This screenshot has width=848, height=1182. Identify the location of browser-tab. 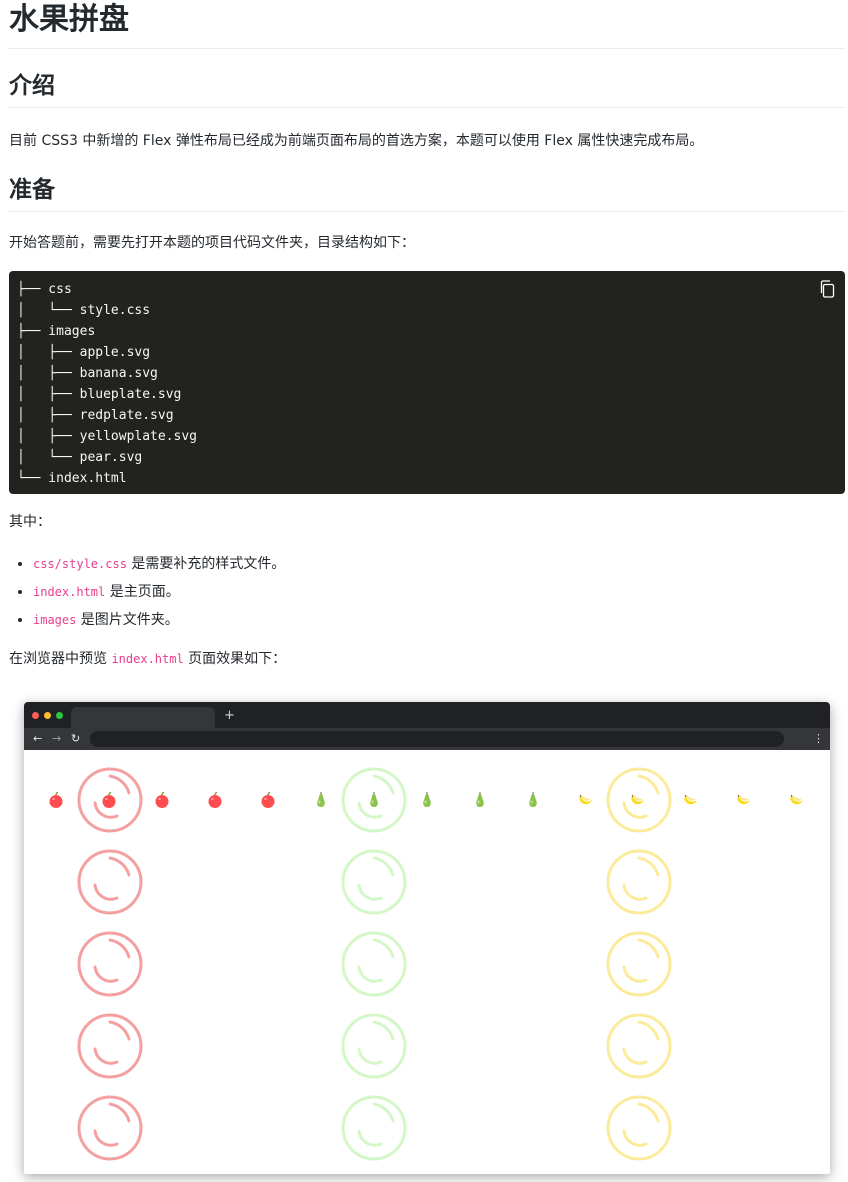
(143, 717).